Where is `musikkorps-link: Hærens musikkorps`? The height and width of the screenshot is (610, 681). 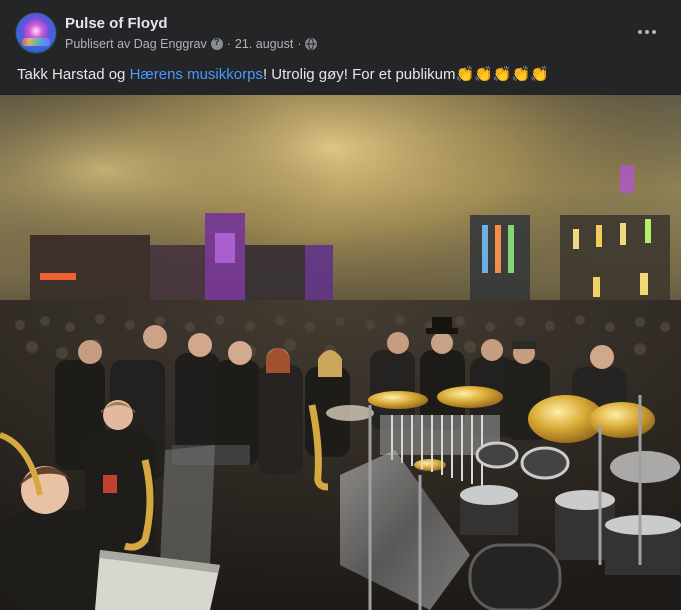
musikkorps-link: Hærens musikkorps is located at coordinates (196, 74).